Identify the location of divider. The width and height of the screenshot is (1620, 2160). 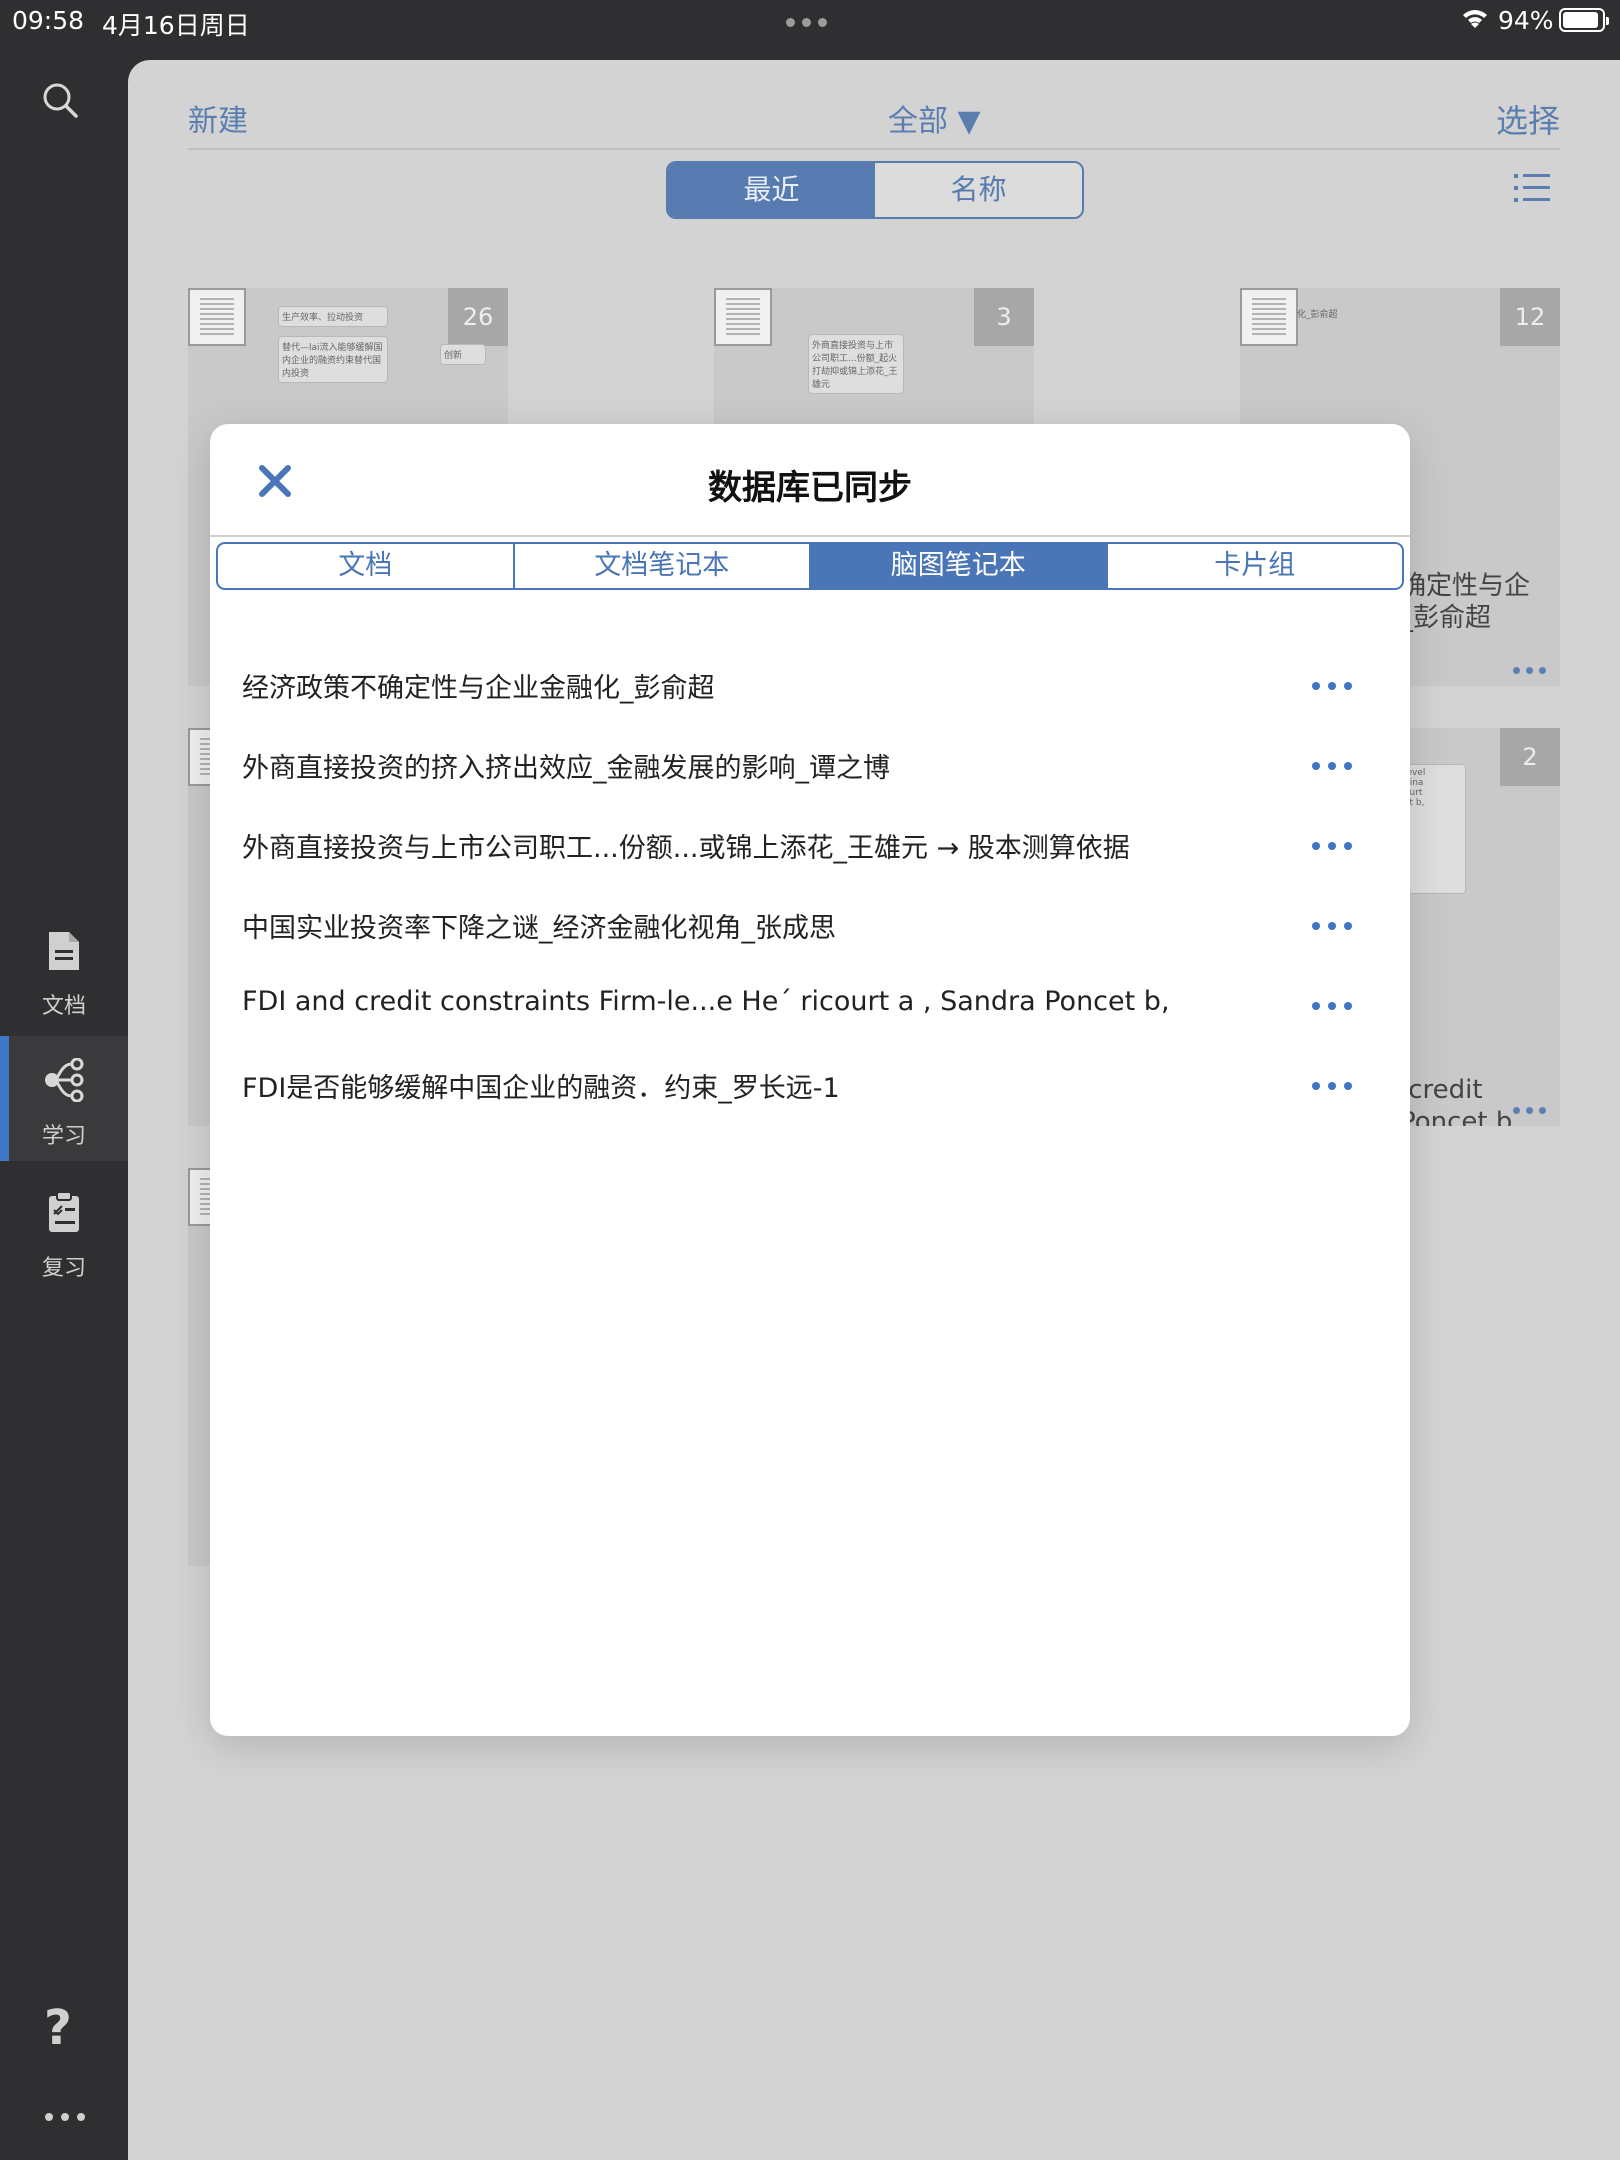
(810, 536).